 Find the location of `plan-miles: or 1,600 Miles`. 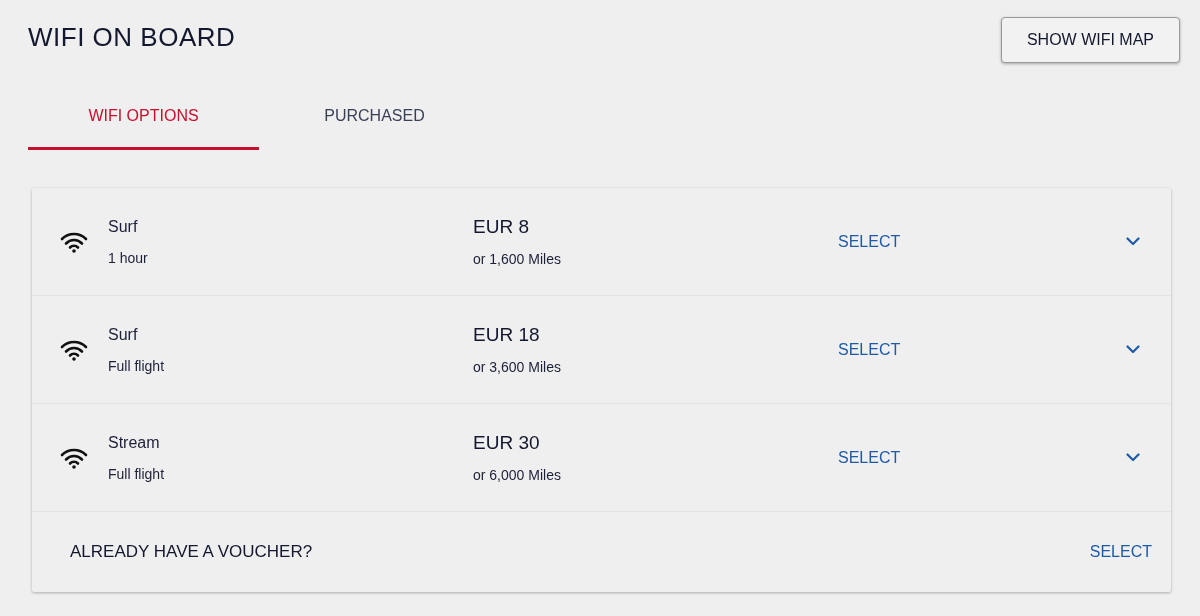

plan-miles: or 1,600 Miles is located at coordinates (517, 258).